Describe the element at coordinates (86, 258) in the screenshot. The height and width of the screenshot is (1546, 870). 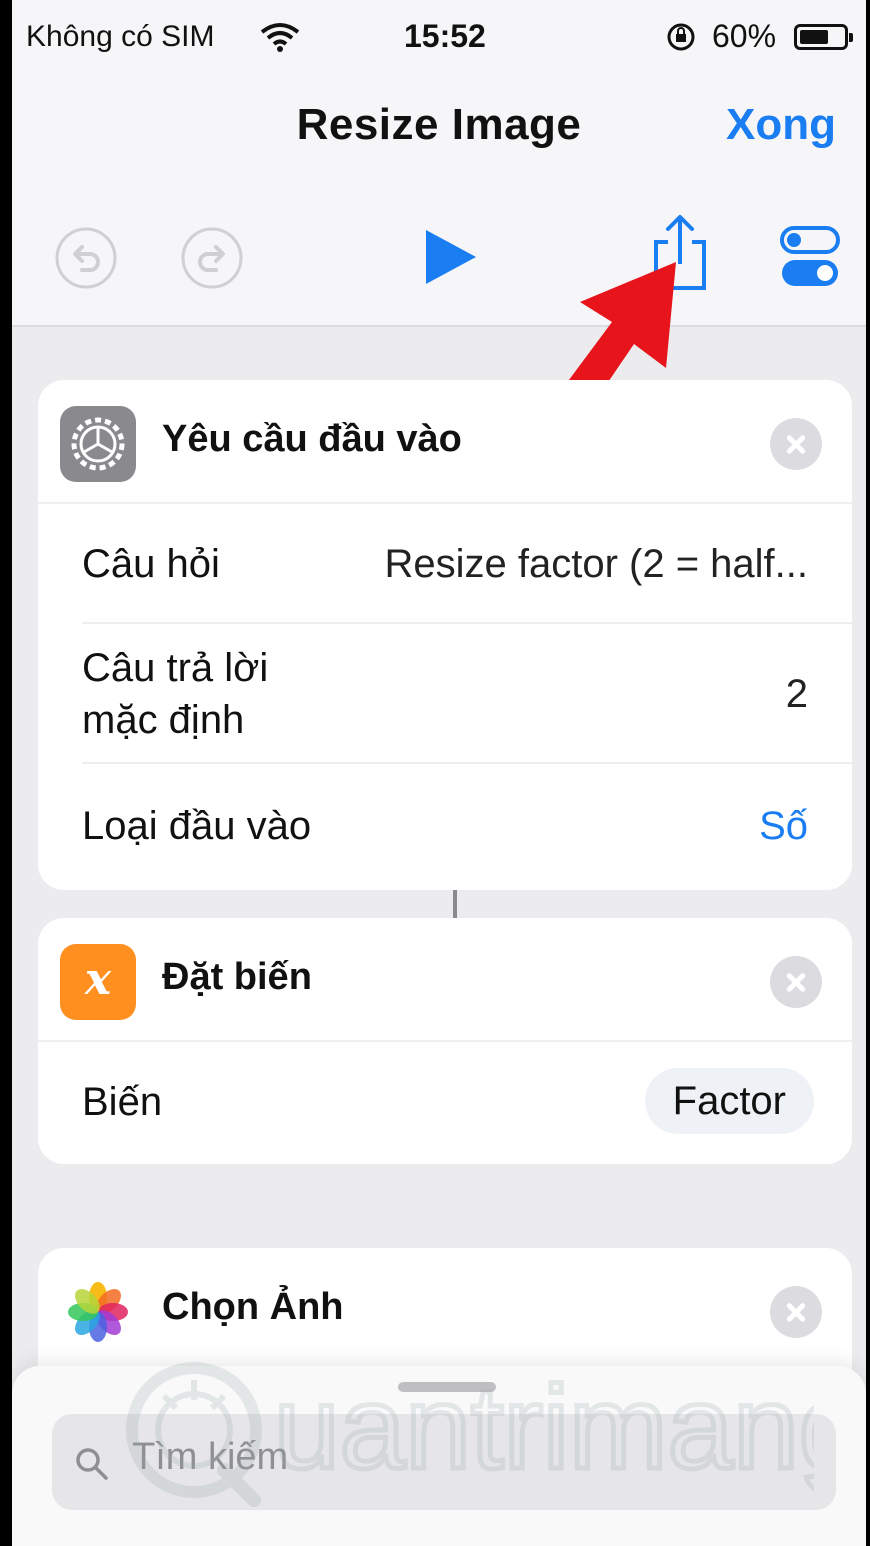
I see `undo-icon` at that location.